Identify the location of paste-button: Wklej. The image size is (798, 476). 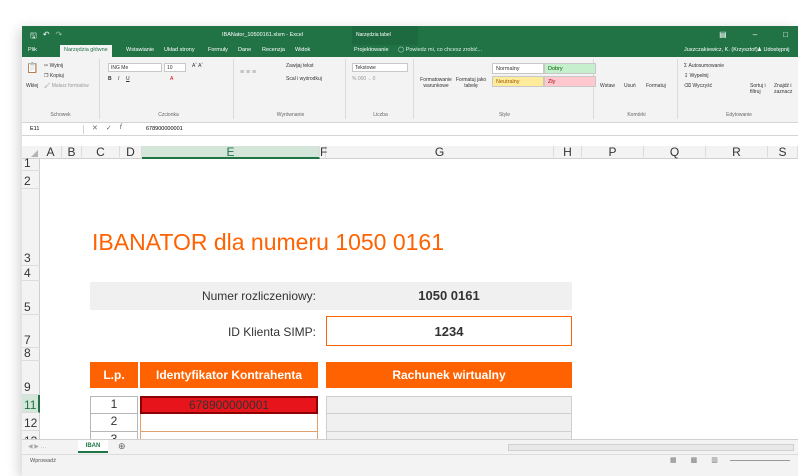
(32, 86).